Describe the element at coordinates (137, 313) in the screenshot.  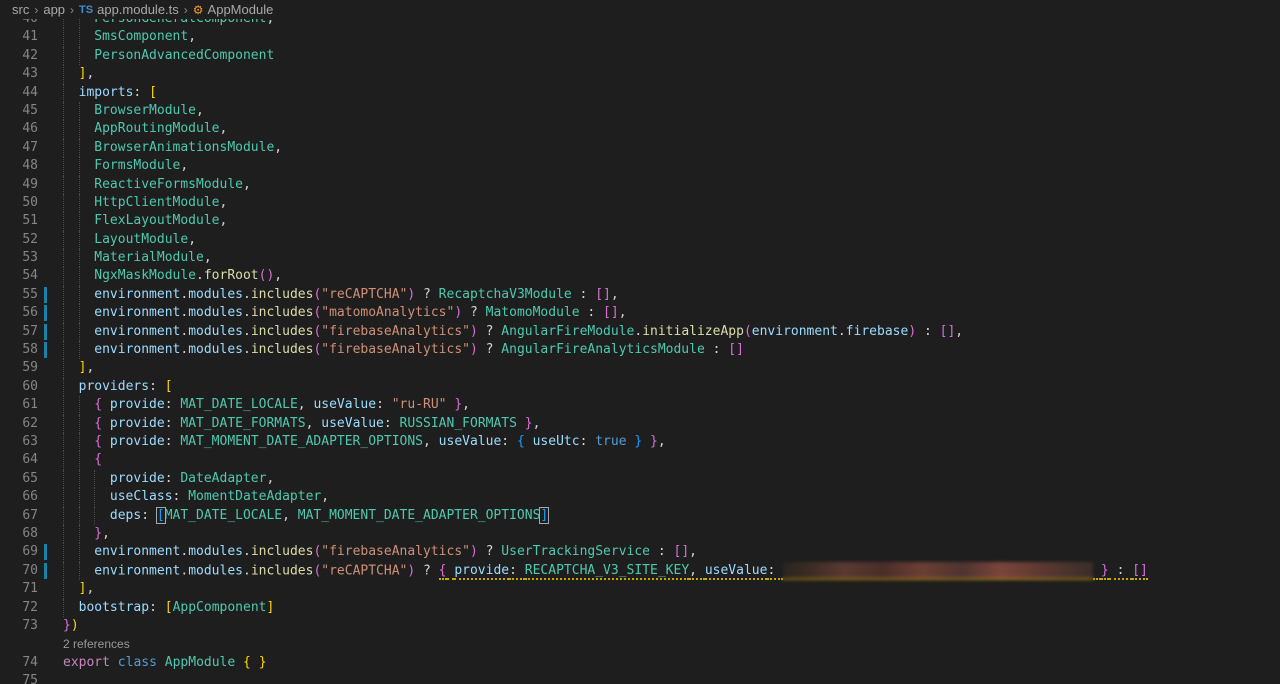
I see `code-token: environment` at that location.